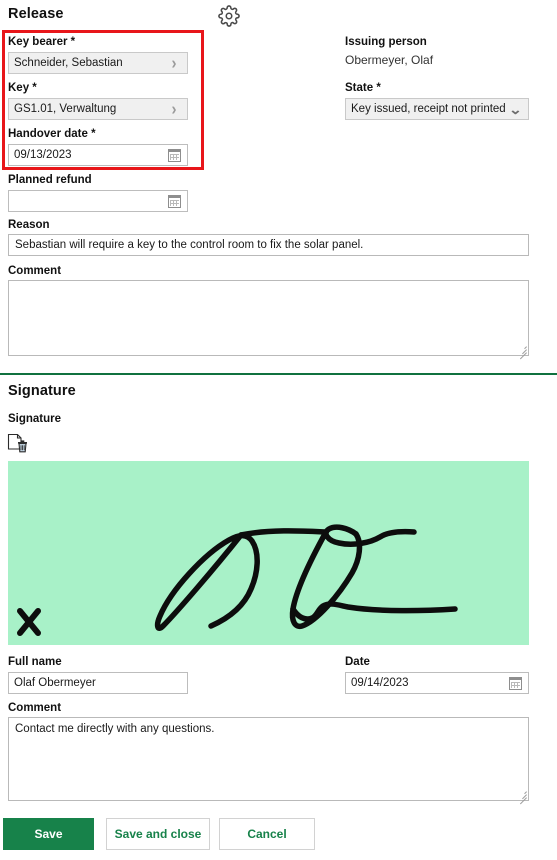  I want to click on state-select: Key issued, receipt not printed ⌄, so click(437, 109).